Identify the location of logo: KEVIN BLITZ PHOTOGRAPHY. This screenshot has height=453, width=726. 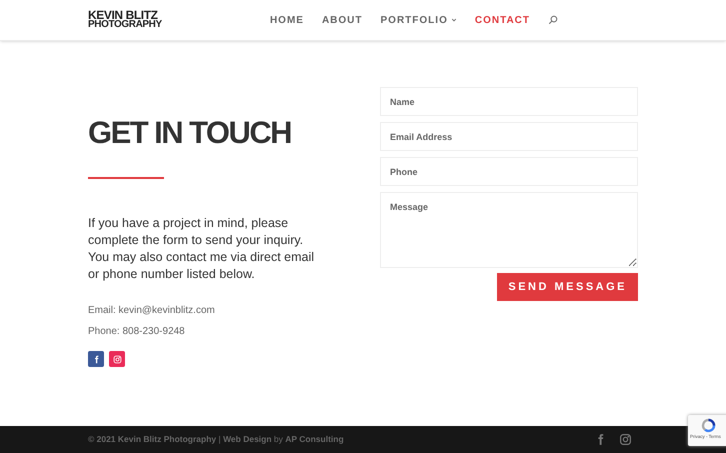
(125, 20).